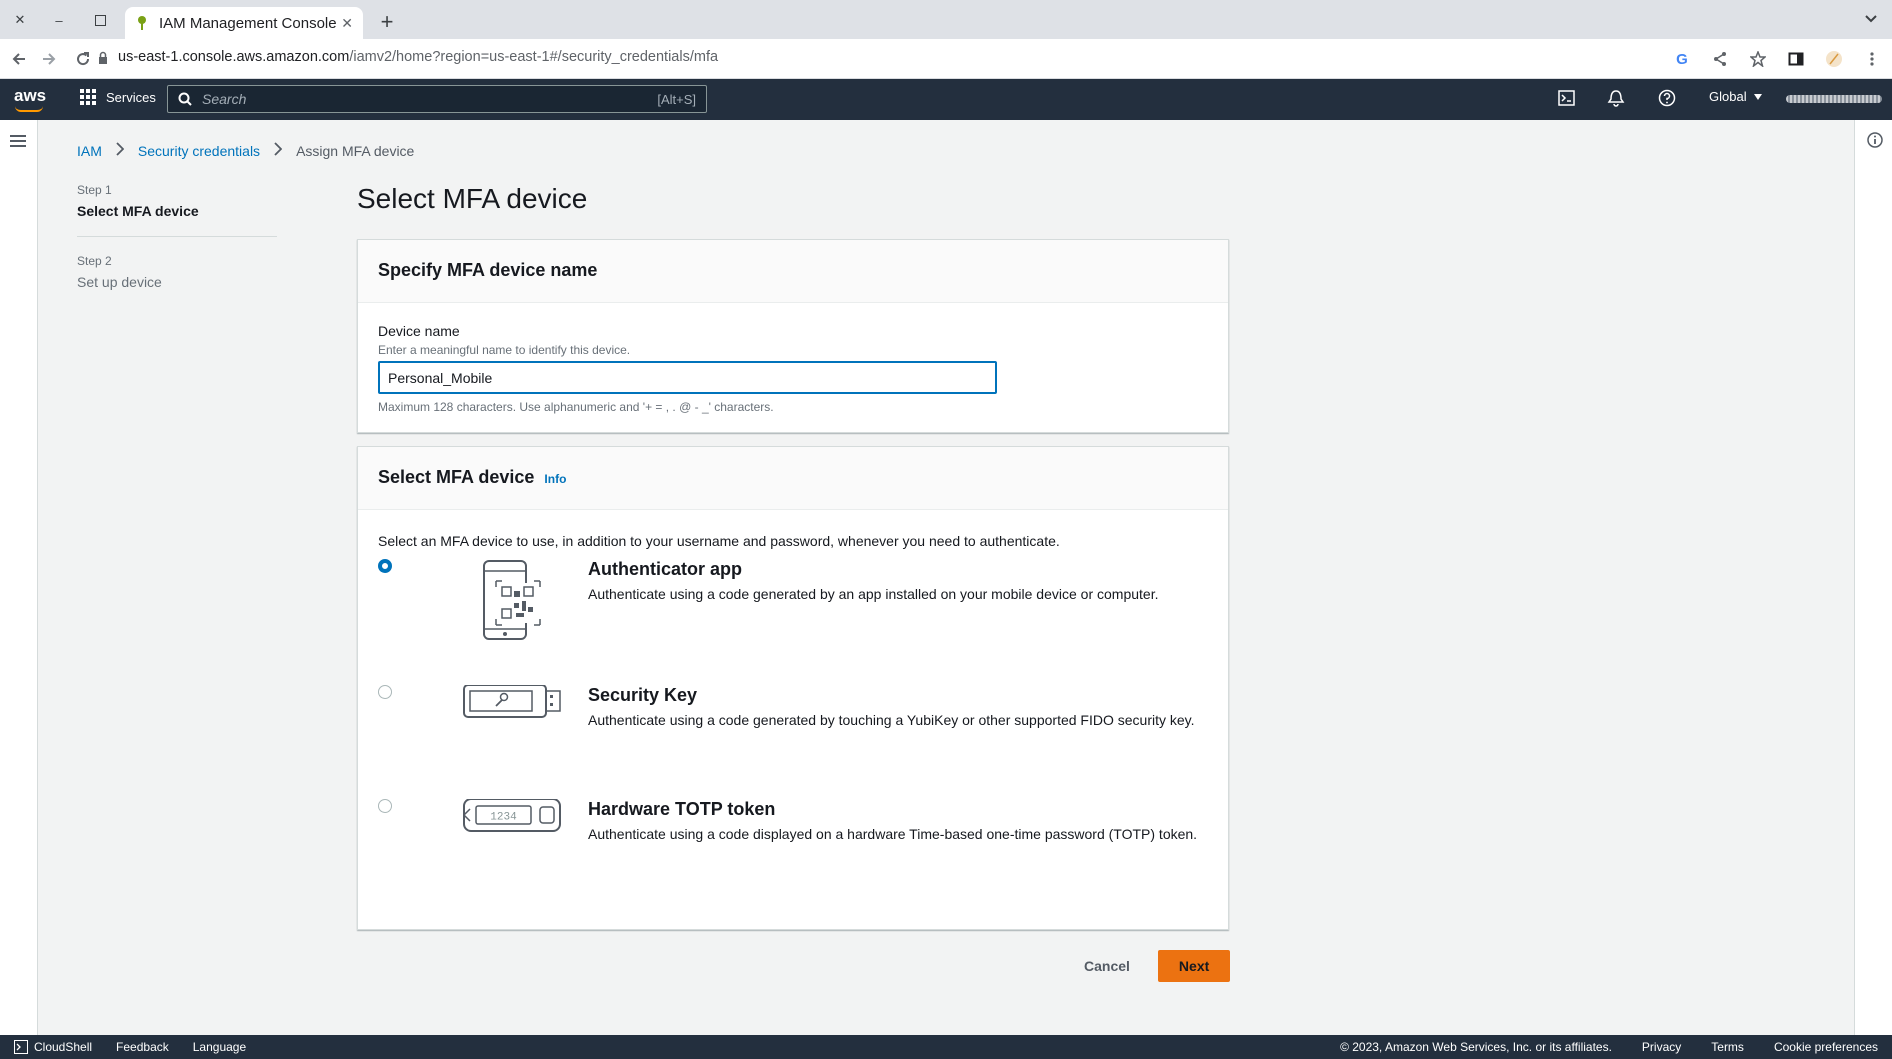  I want to click on token-display-text: 1234, so click(503, 818).